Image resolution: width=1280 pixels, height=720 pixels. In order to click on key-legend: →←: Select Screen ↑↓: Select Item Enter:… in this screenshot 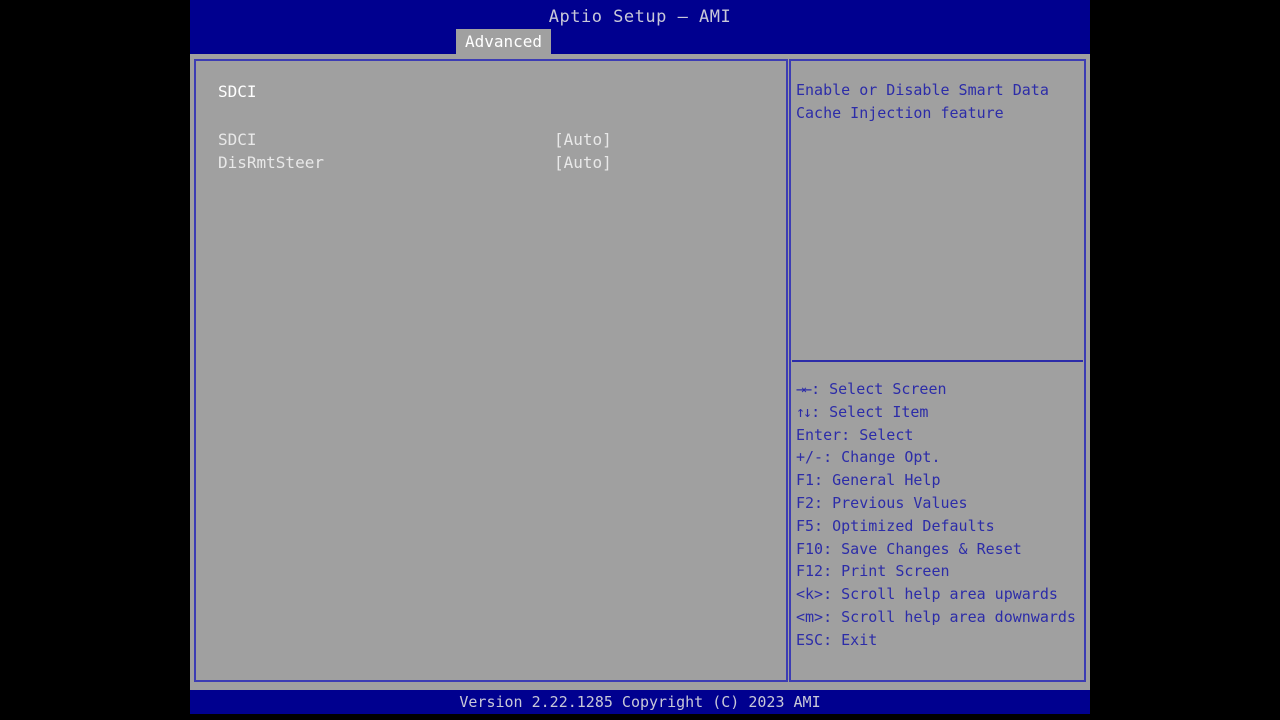, I will do `click(937, 515)`.